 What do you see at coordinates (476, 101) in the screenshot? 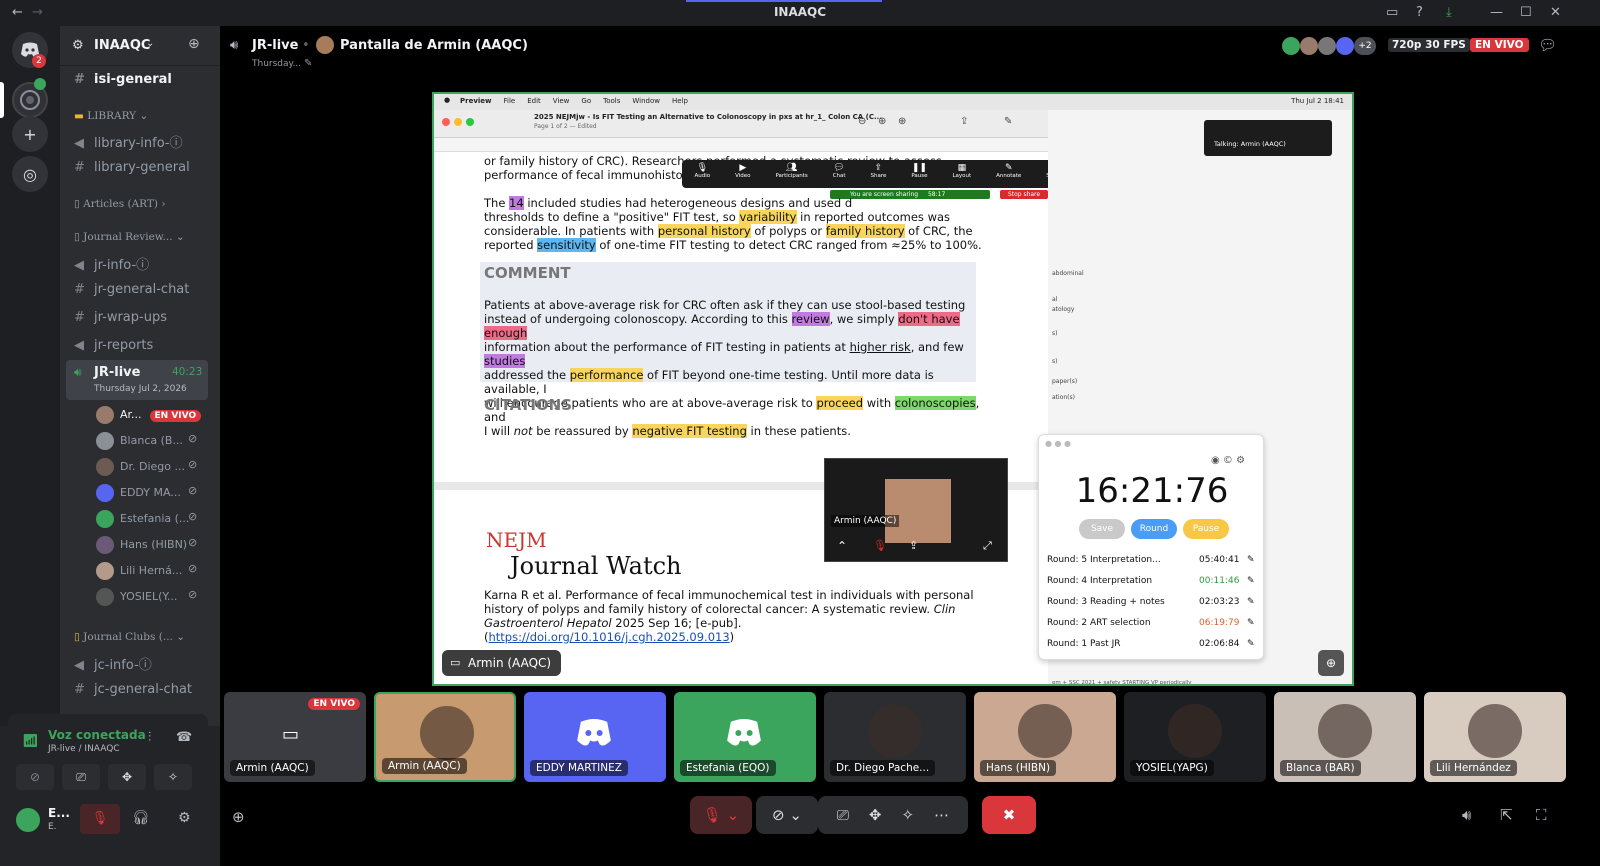
I see `menu-item: Preview` at bounding box center [476, 101].